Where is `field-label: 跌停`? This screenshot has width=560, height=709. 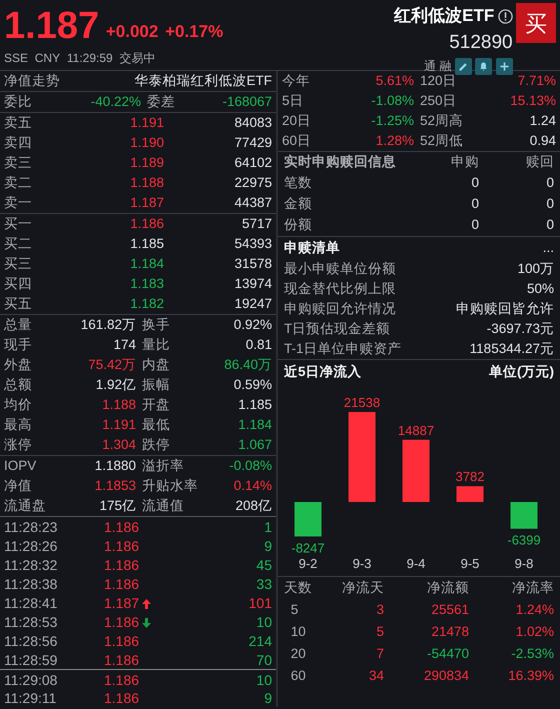
field-label: 跌停 is located at coordinates (156, 445).